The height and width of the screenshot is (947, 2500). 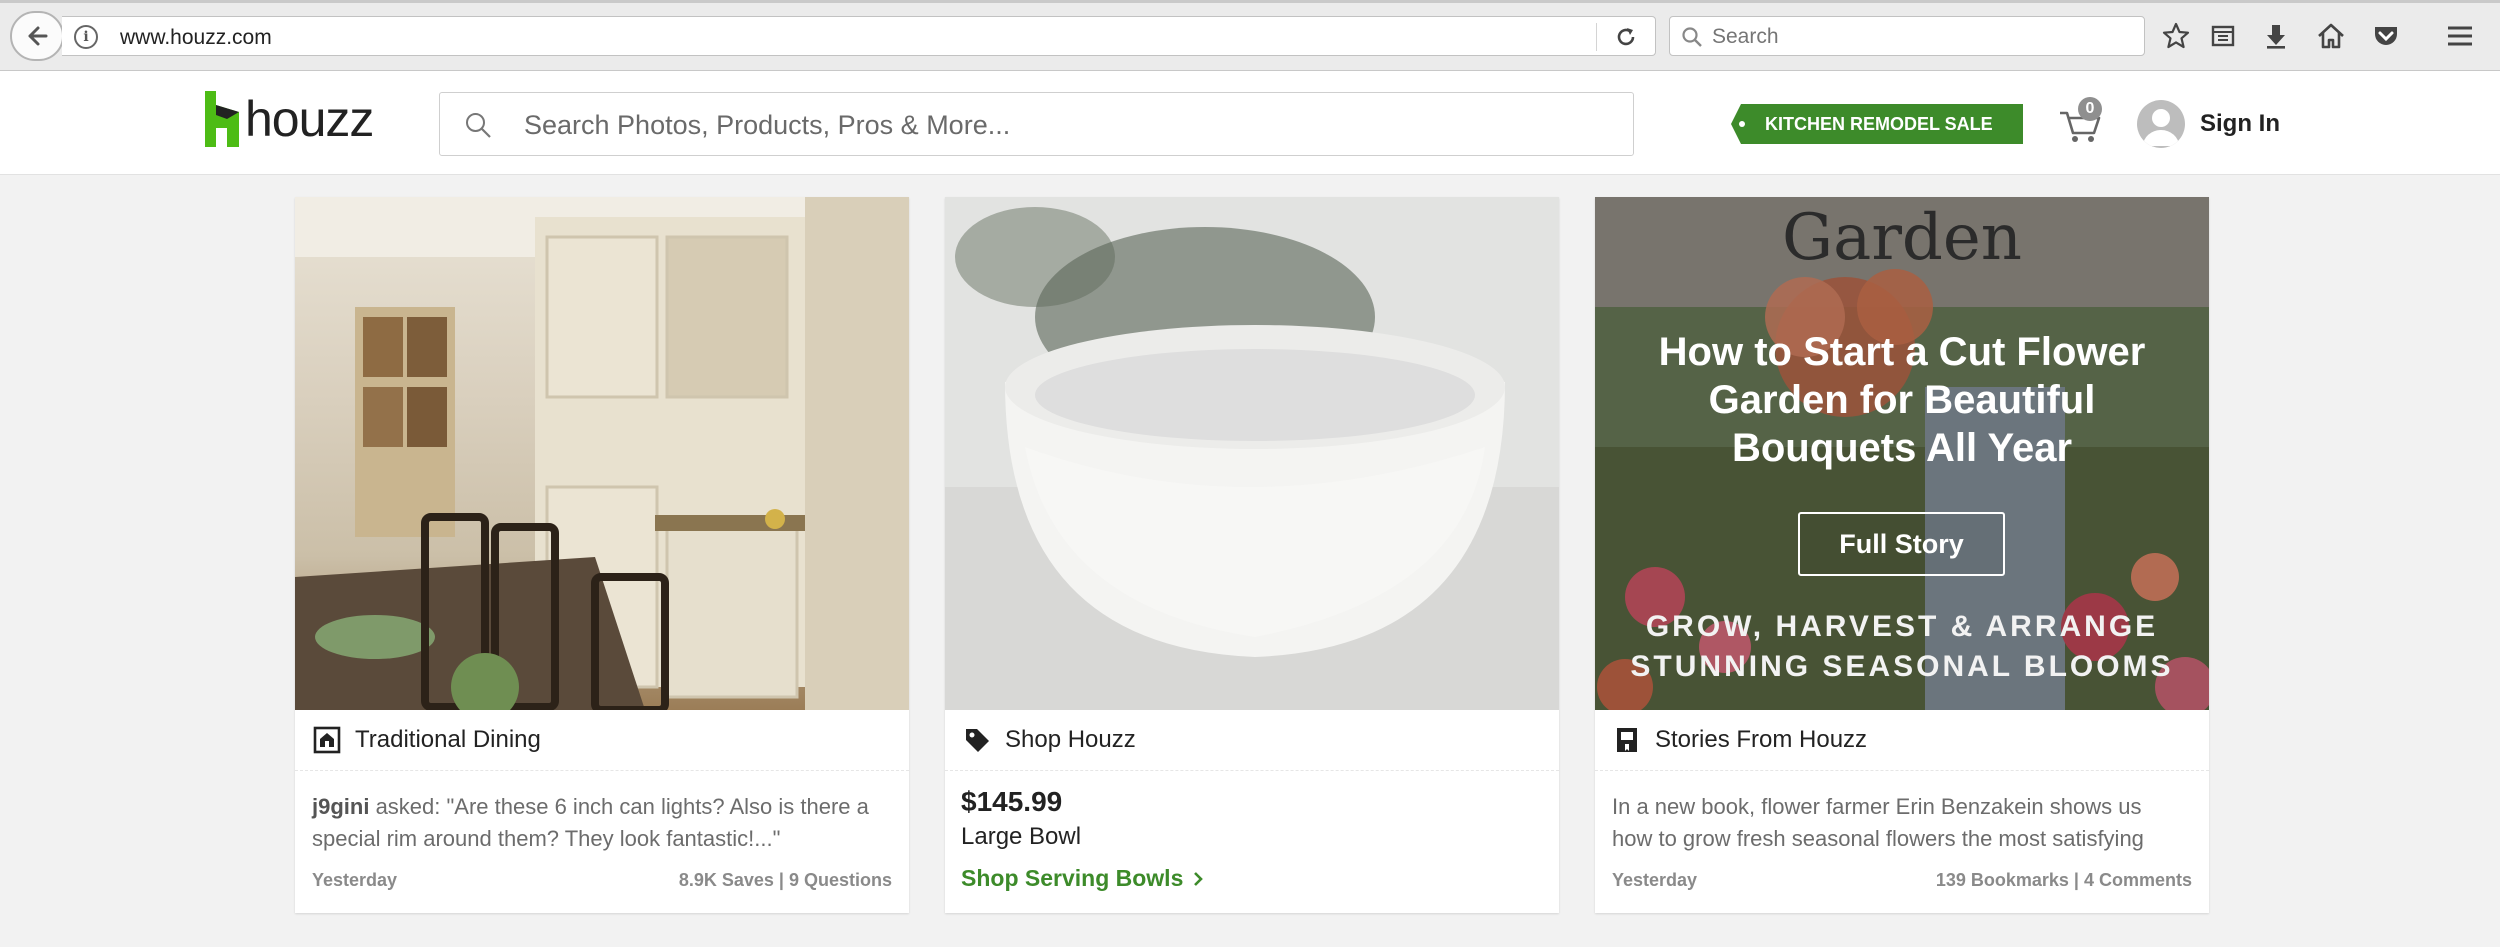 What do you see at coordinates (1252, 740) in the screenshot?
I see `card-header: Shop Houzz` at bounding box center [1252, 740].